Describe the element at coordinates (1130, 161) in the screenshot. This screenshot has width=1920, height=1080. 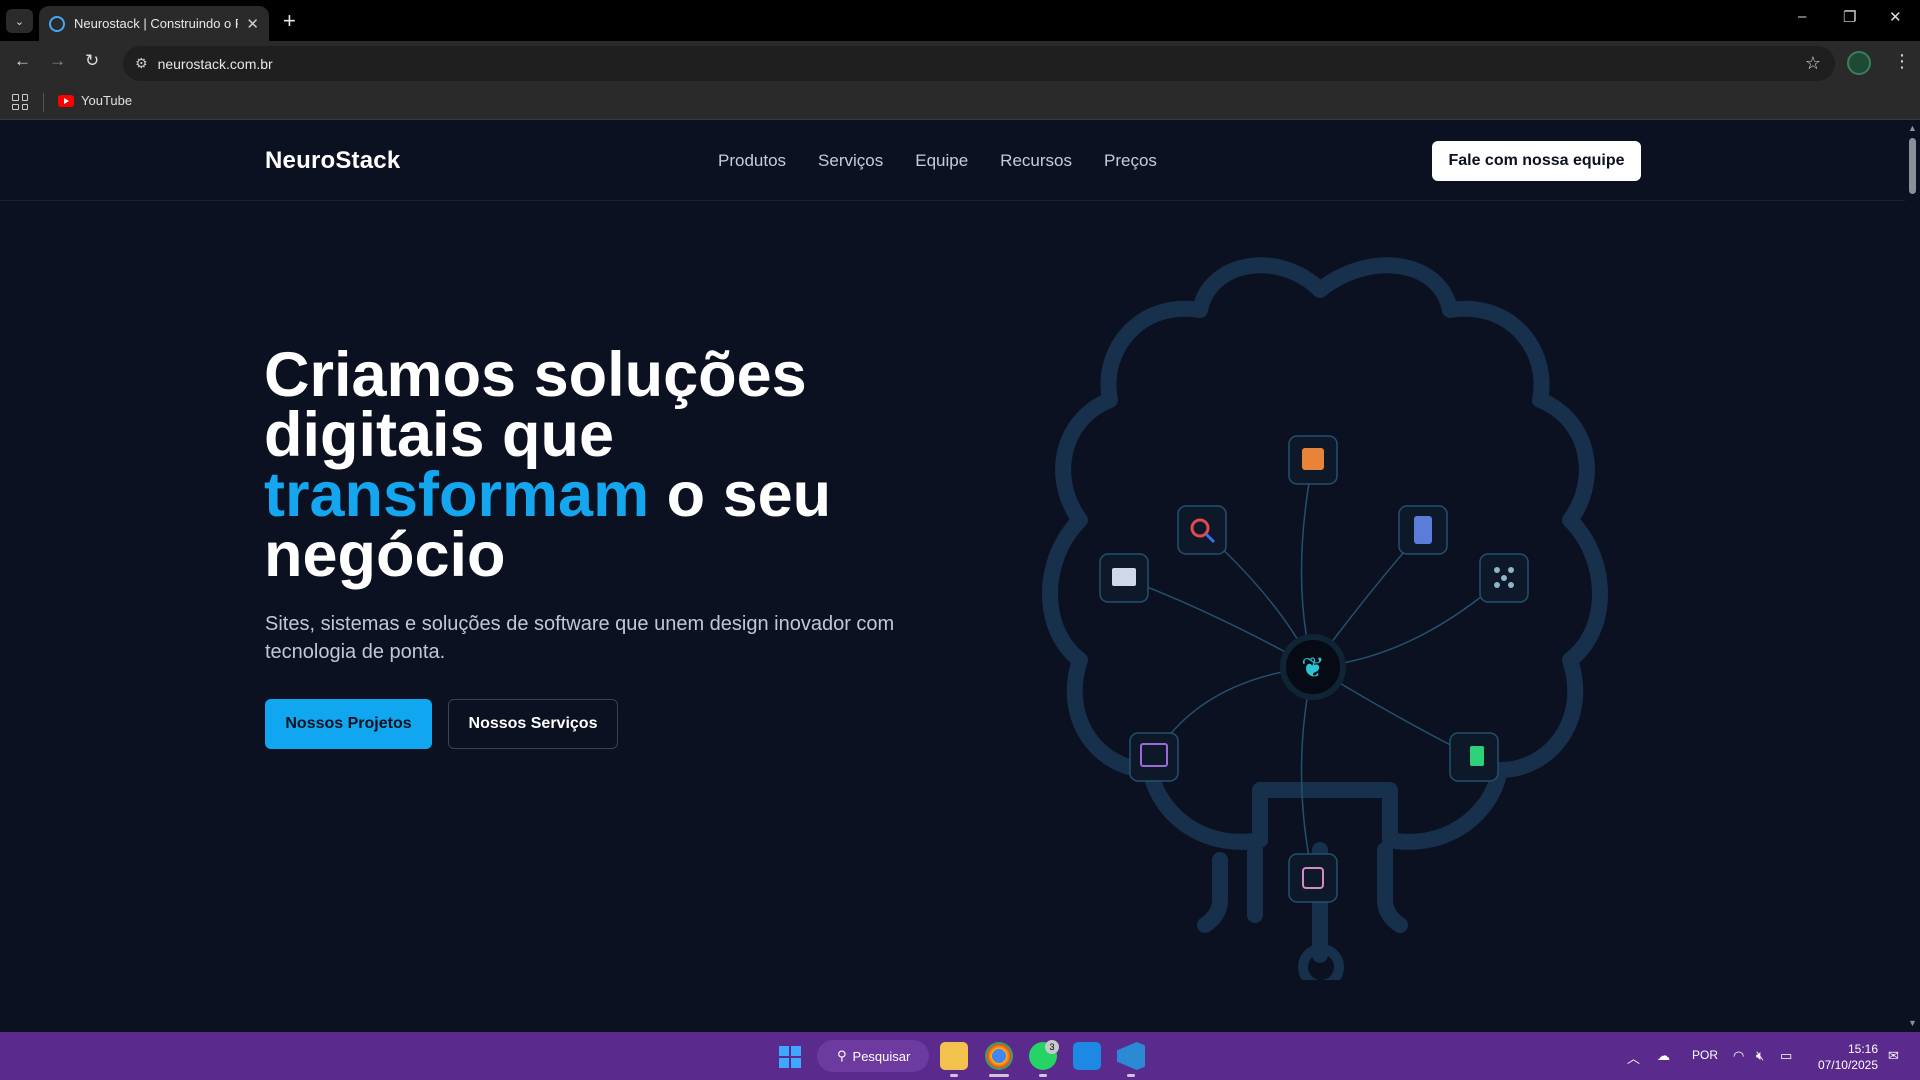
I see `nav-precos: Preços` at that location.